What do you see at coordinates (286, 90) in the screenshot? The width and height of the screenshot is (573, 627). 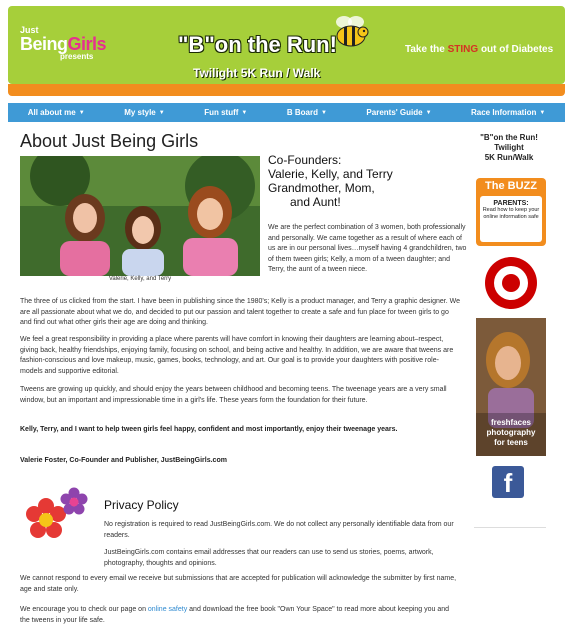 I see `header-orange-bar` at bounding box center [286, 90].